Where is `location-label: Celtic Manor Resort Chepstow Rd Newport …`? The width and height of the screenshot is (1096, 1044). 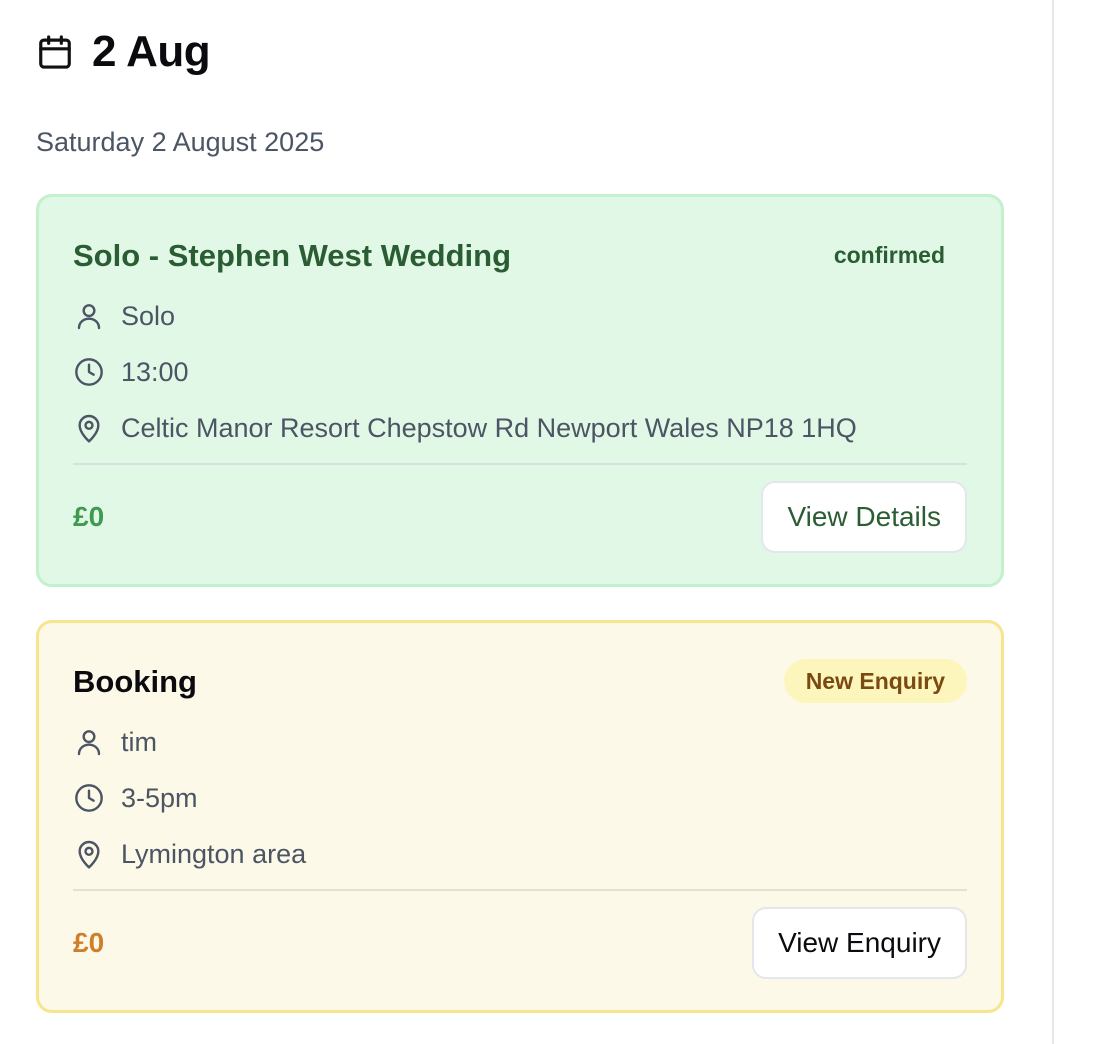 location-label: Celtic Manor Resort Chepstow Rd Newport … is located at coordinates (489, 428).